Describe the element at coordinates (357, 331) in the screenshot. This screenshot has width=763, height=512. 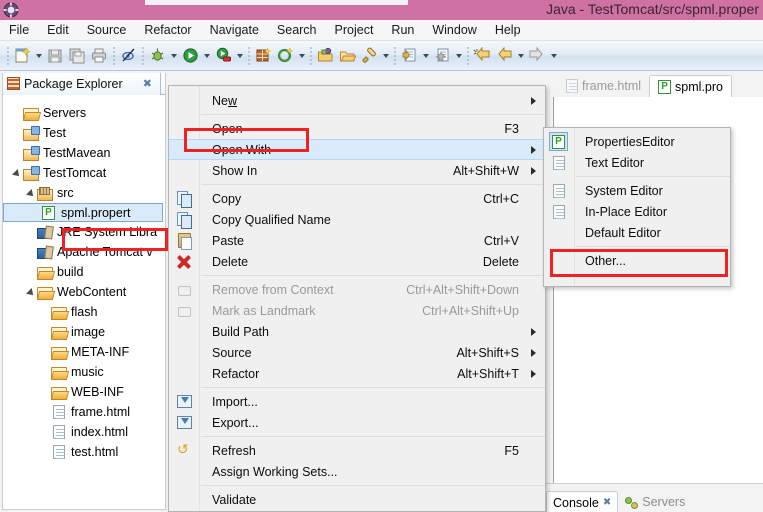
I see `menu-item-build-path: Build Path` at that location.